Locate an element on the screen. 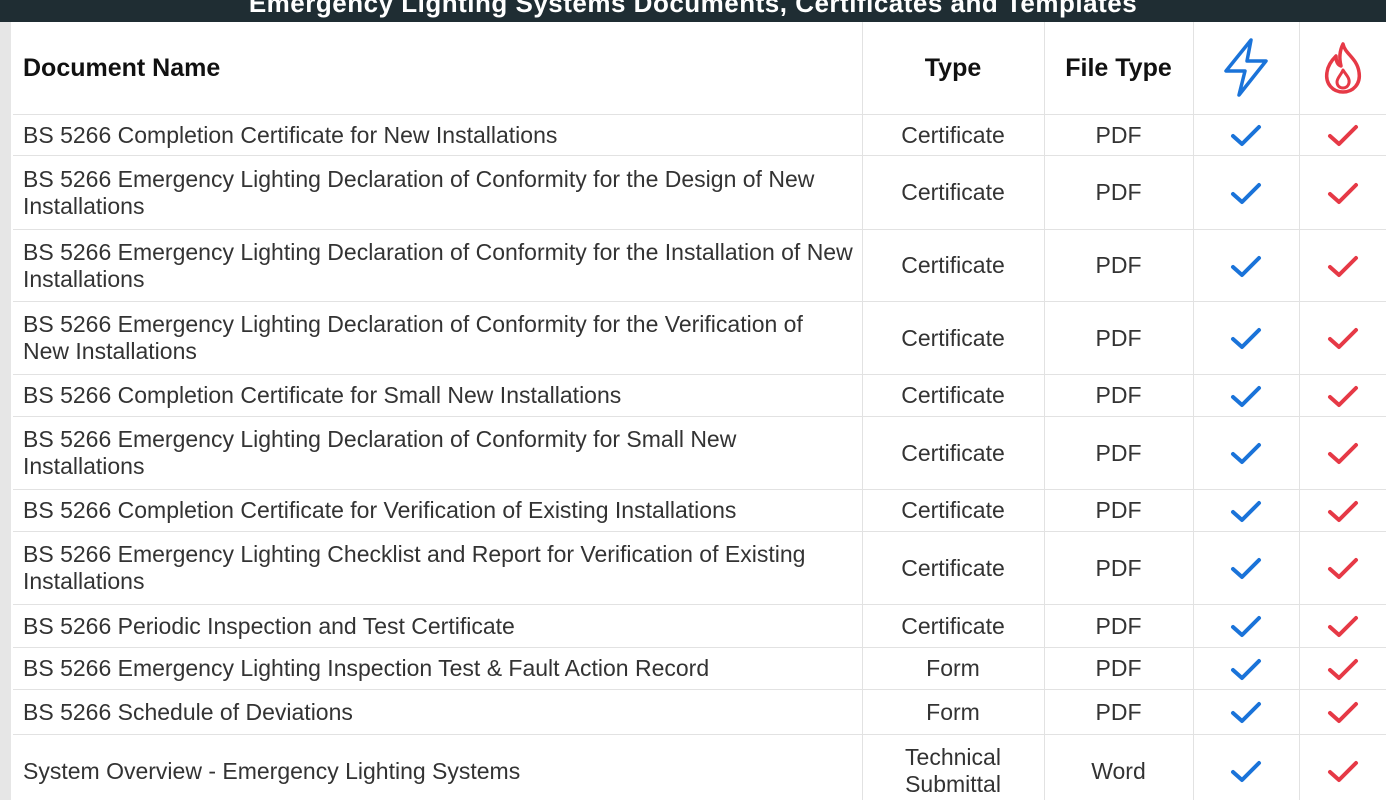 The width and height of the screenshot is (1386, 800). column-header-fire is located at coordinates (1342, 68).